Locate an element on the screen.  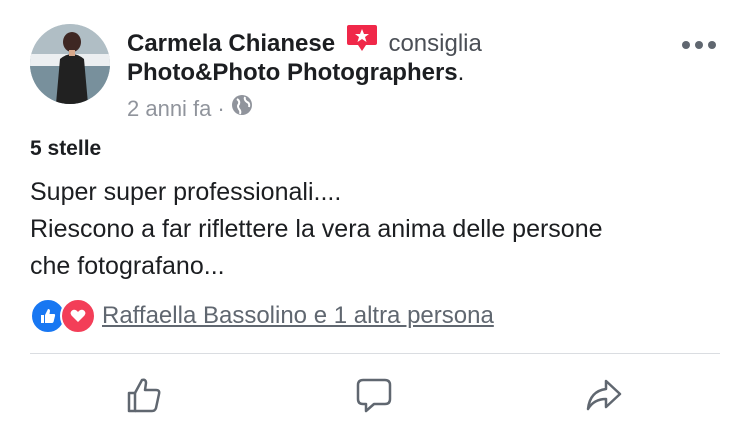
rating-label: 5 stelle is located at coordinates (66, 148).